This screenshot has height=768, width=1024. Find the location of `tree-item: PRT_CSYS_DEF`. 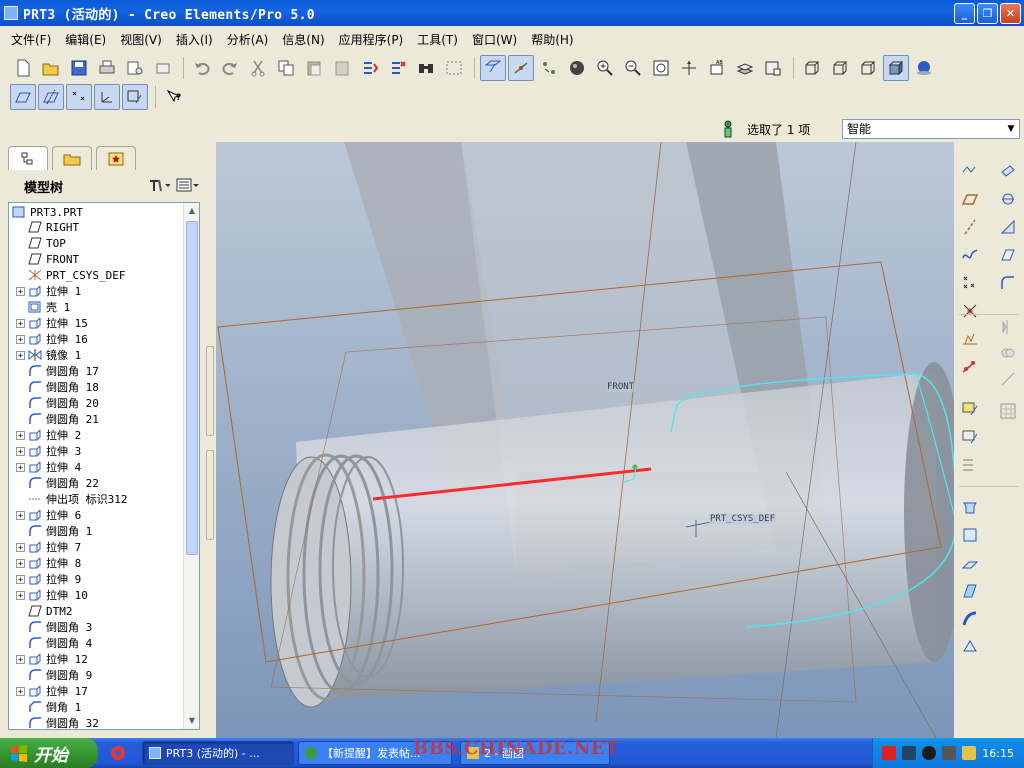

tree-item: PRT_CSYS_DEF is located at coordinates (104, 275).